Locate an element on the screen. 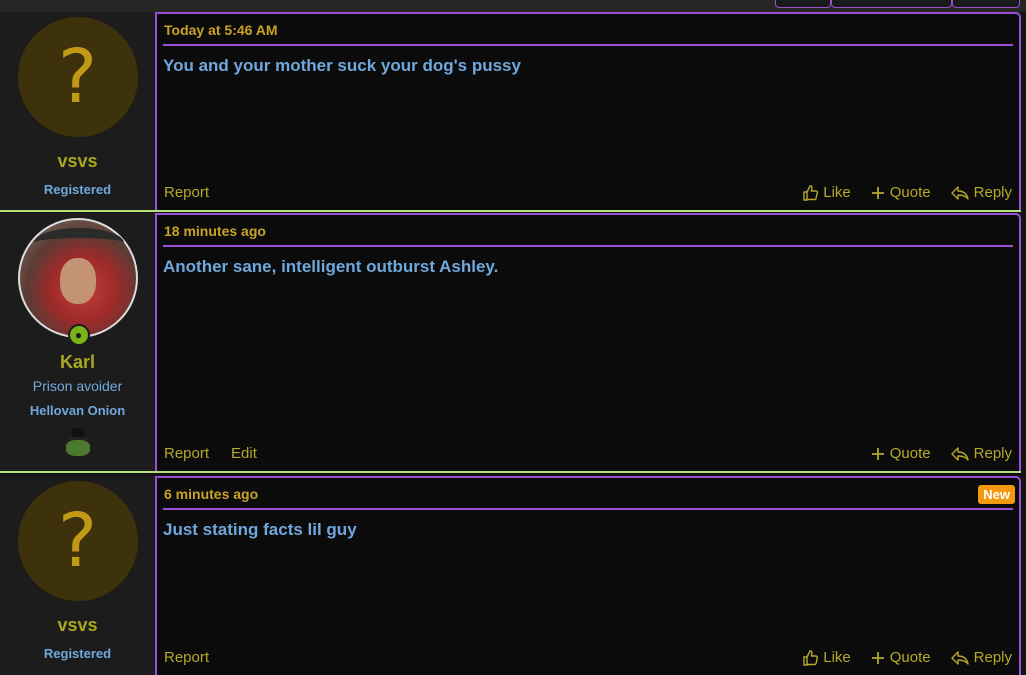 Image resolution: width=1026 pixels, height=675 pixels. post-timestamp: Today at 5:46 AM is located at coordinates (220, 30).